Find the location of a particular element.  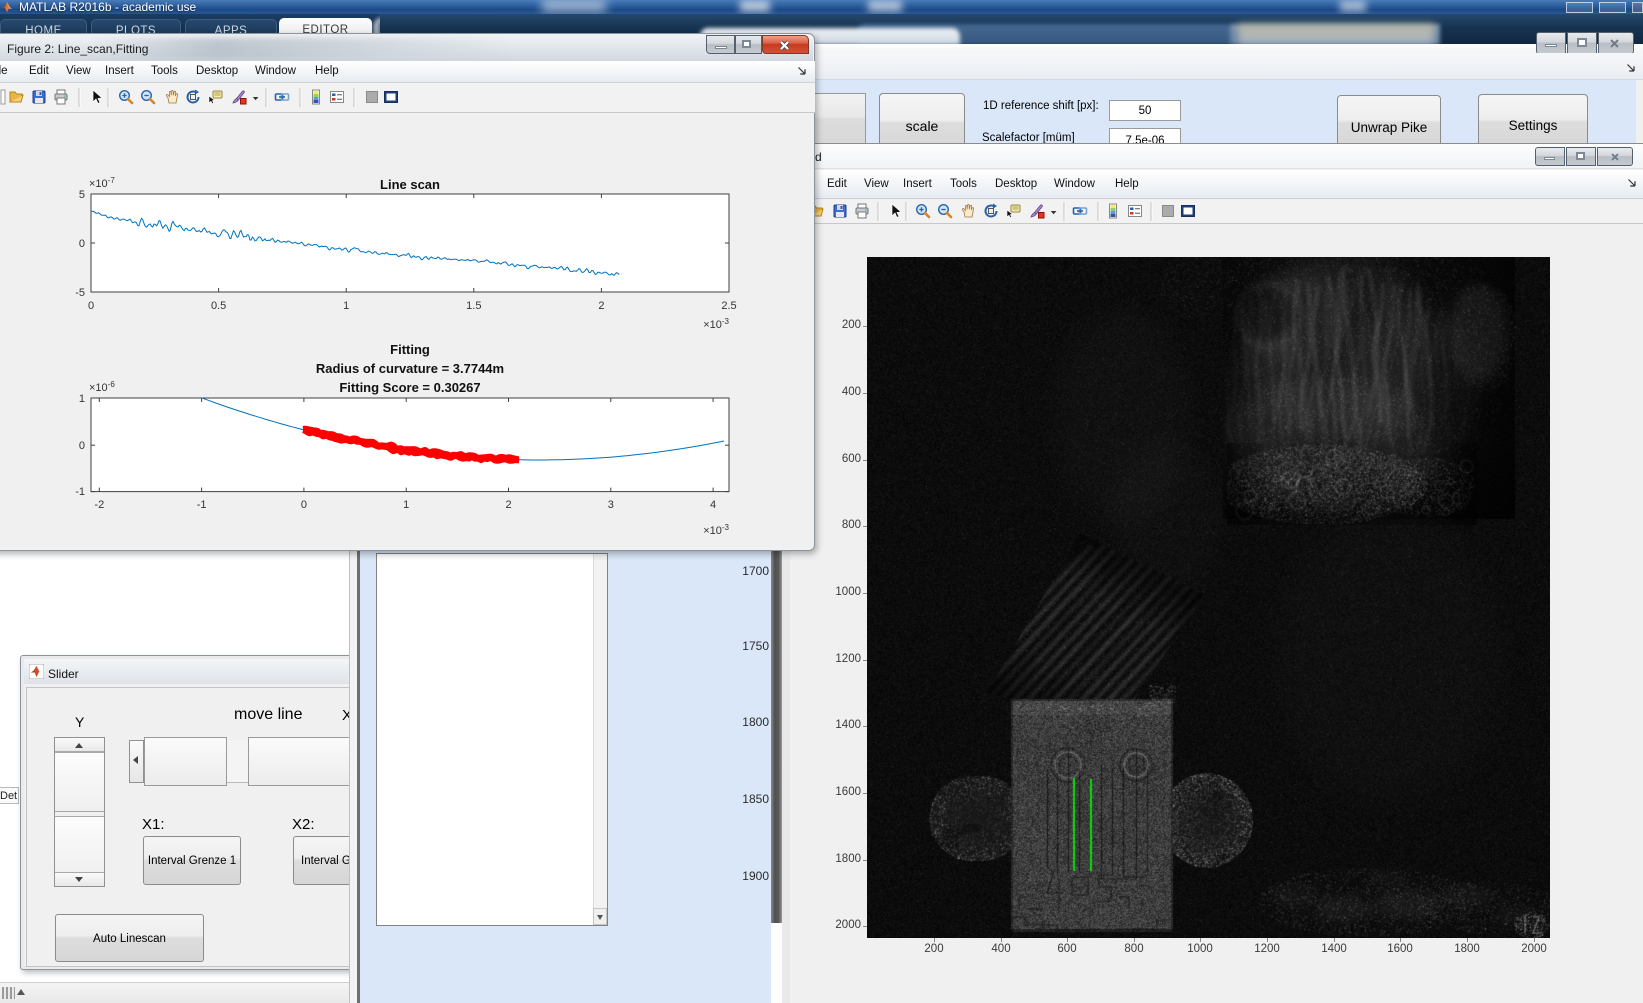

svg-text: 4 is located at coordinates (713, 505).